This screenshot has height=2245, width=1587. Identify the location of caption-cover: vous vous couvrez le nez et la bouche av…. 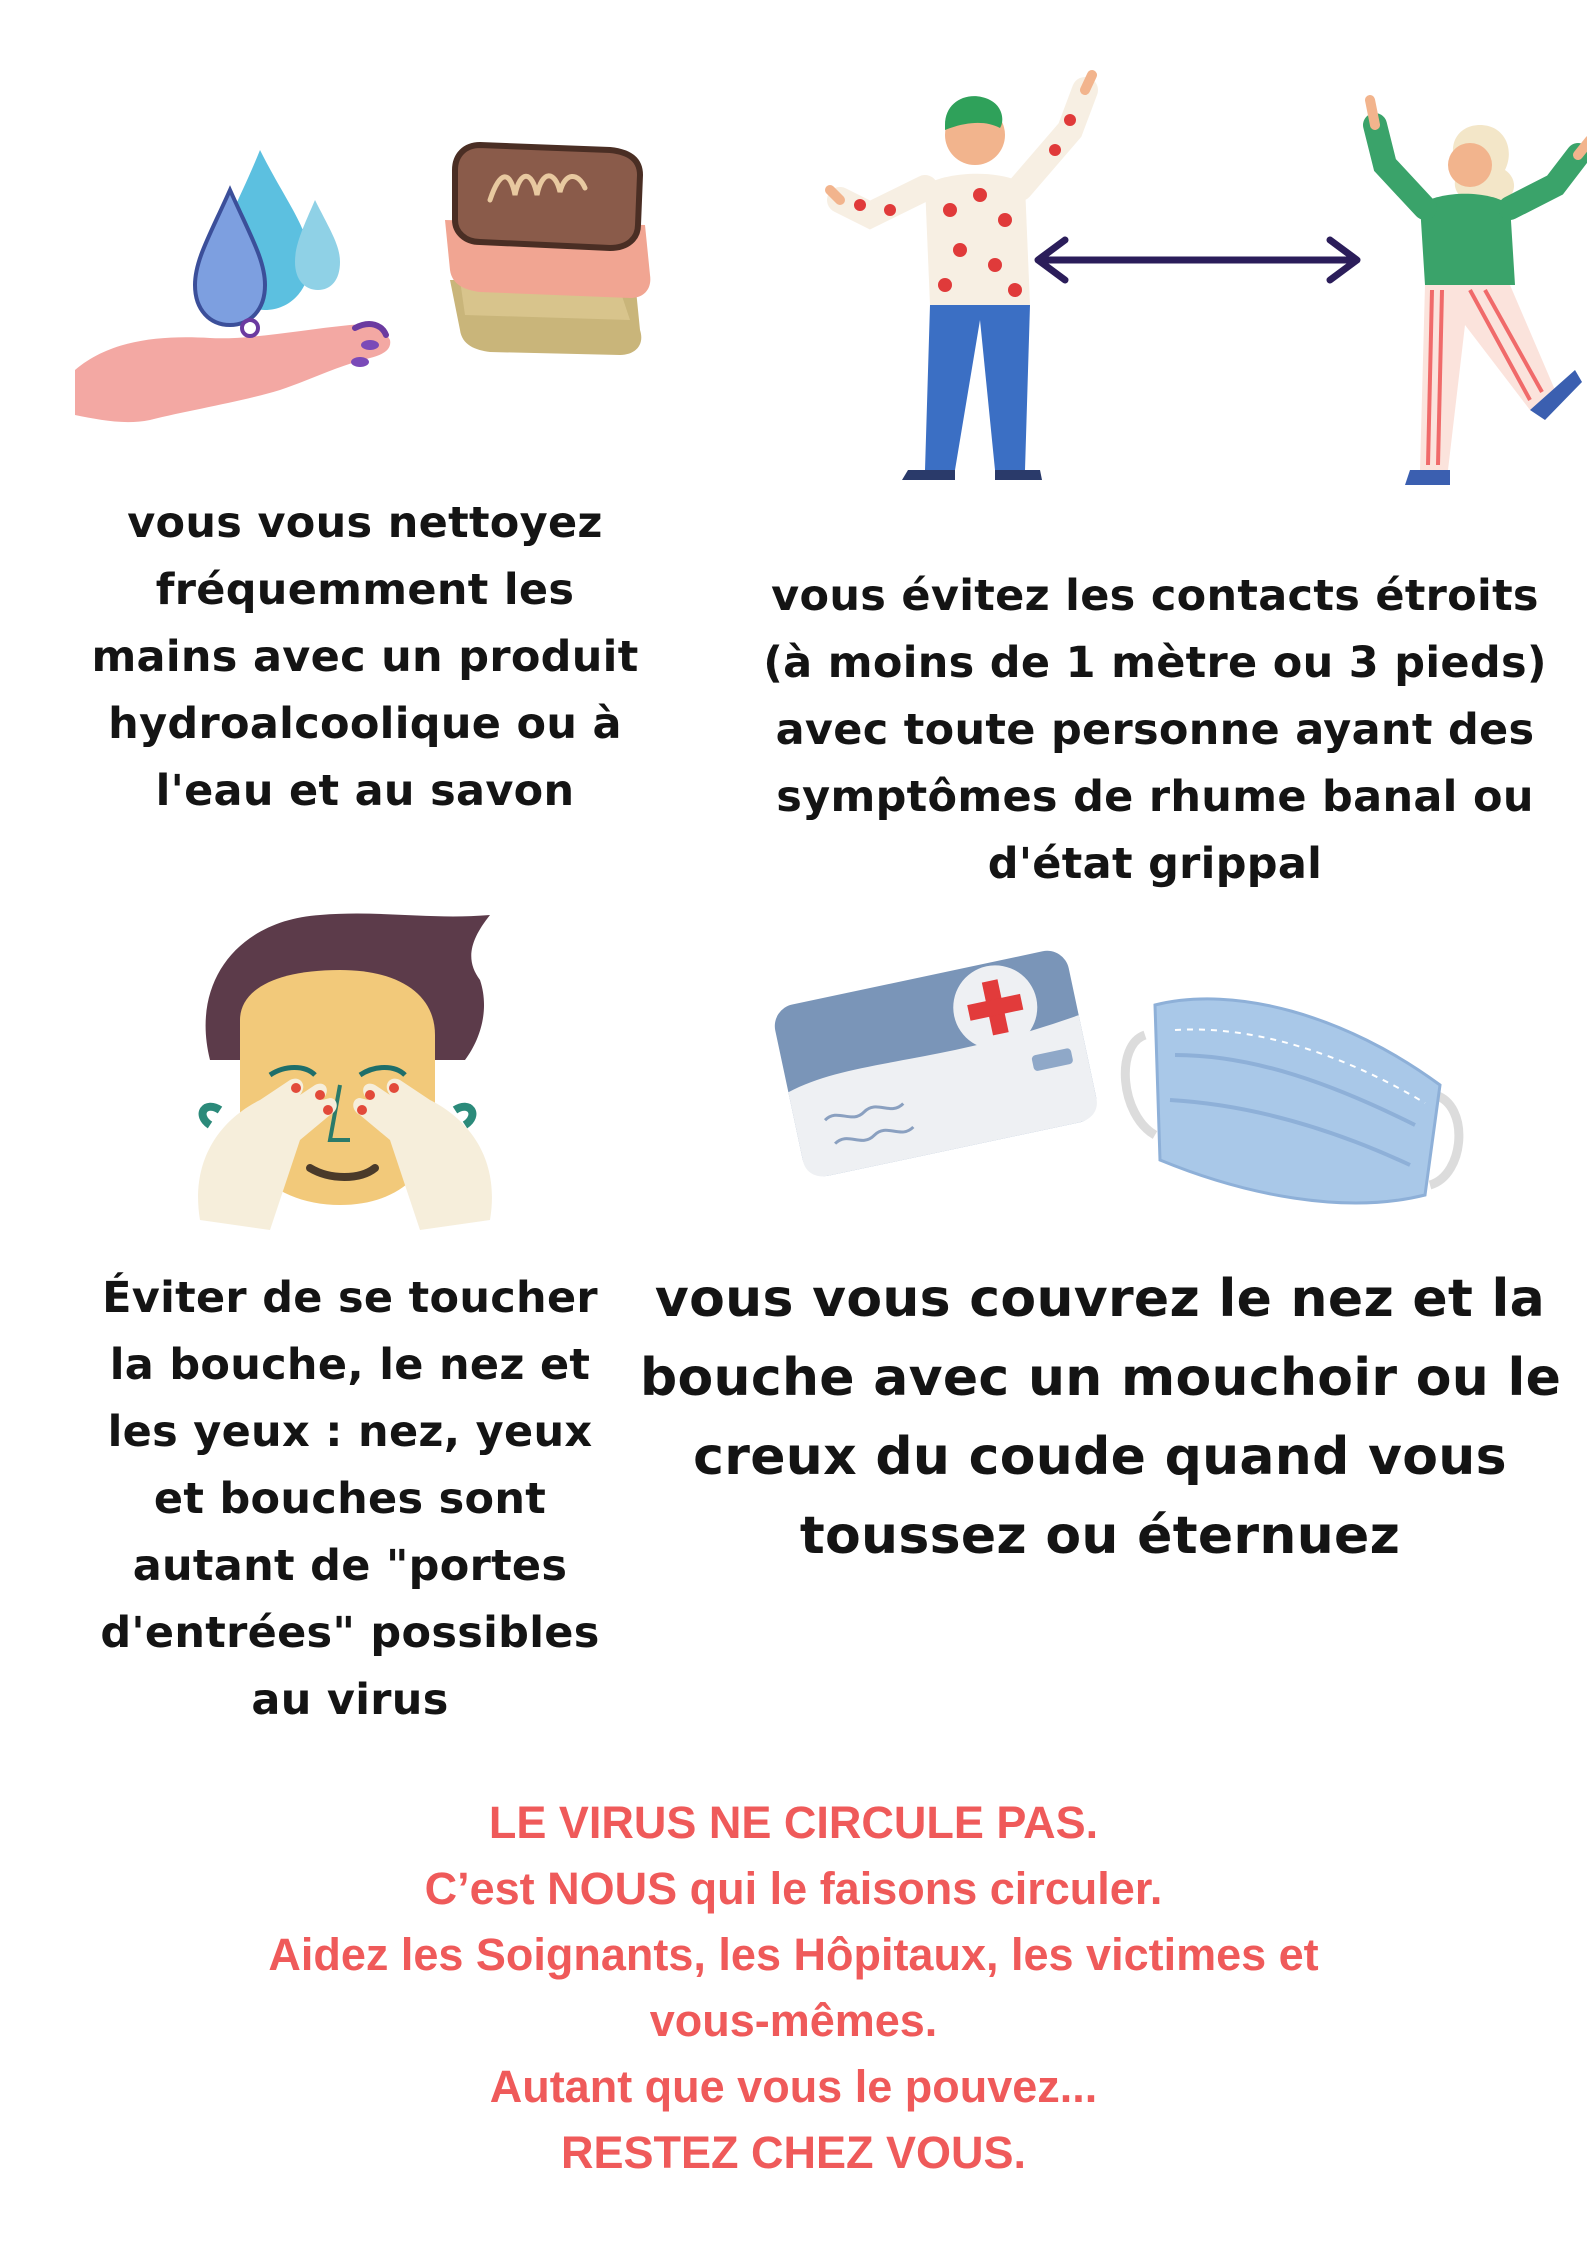
(1101, 1418).